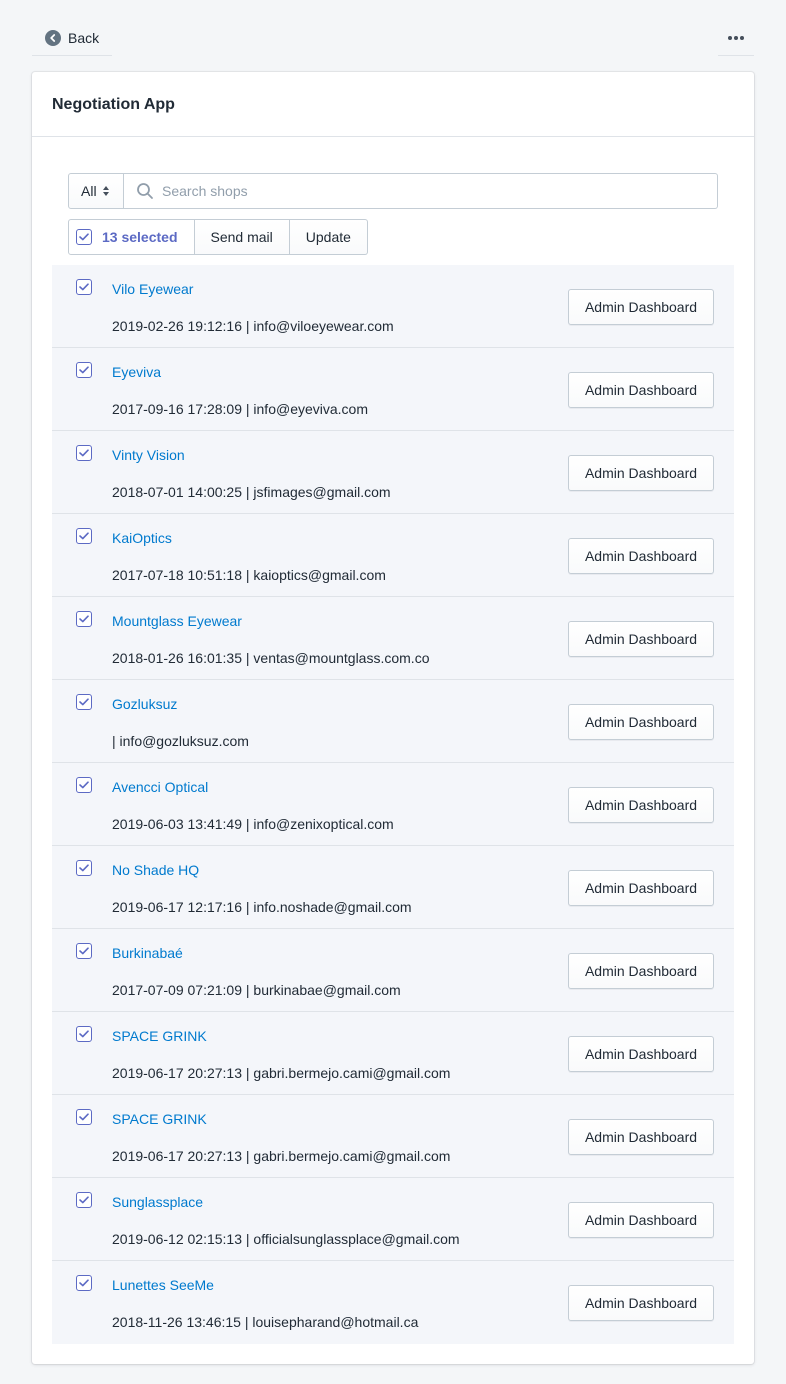 This screenshot has width=786, height=1384. I want to click on shop-name-link: Sunglassplace, so click(157, 1202).